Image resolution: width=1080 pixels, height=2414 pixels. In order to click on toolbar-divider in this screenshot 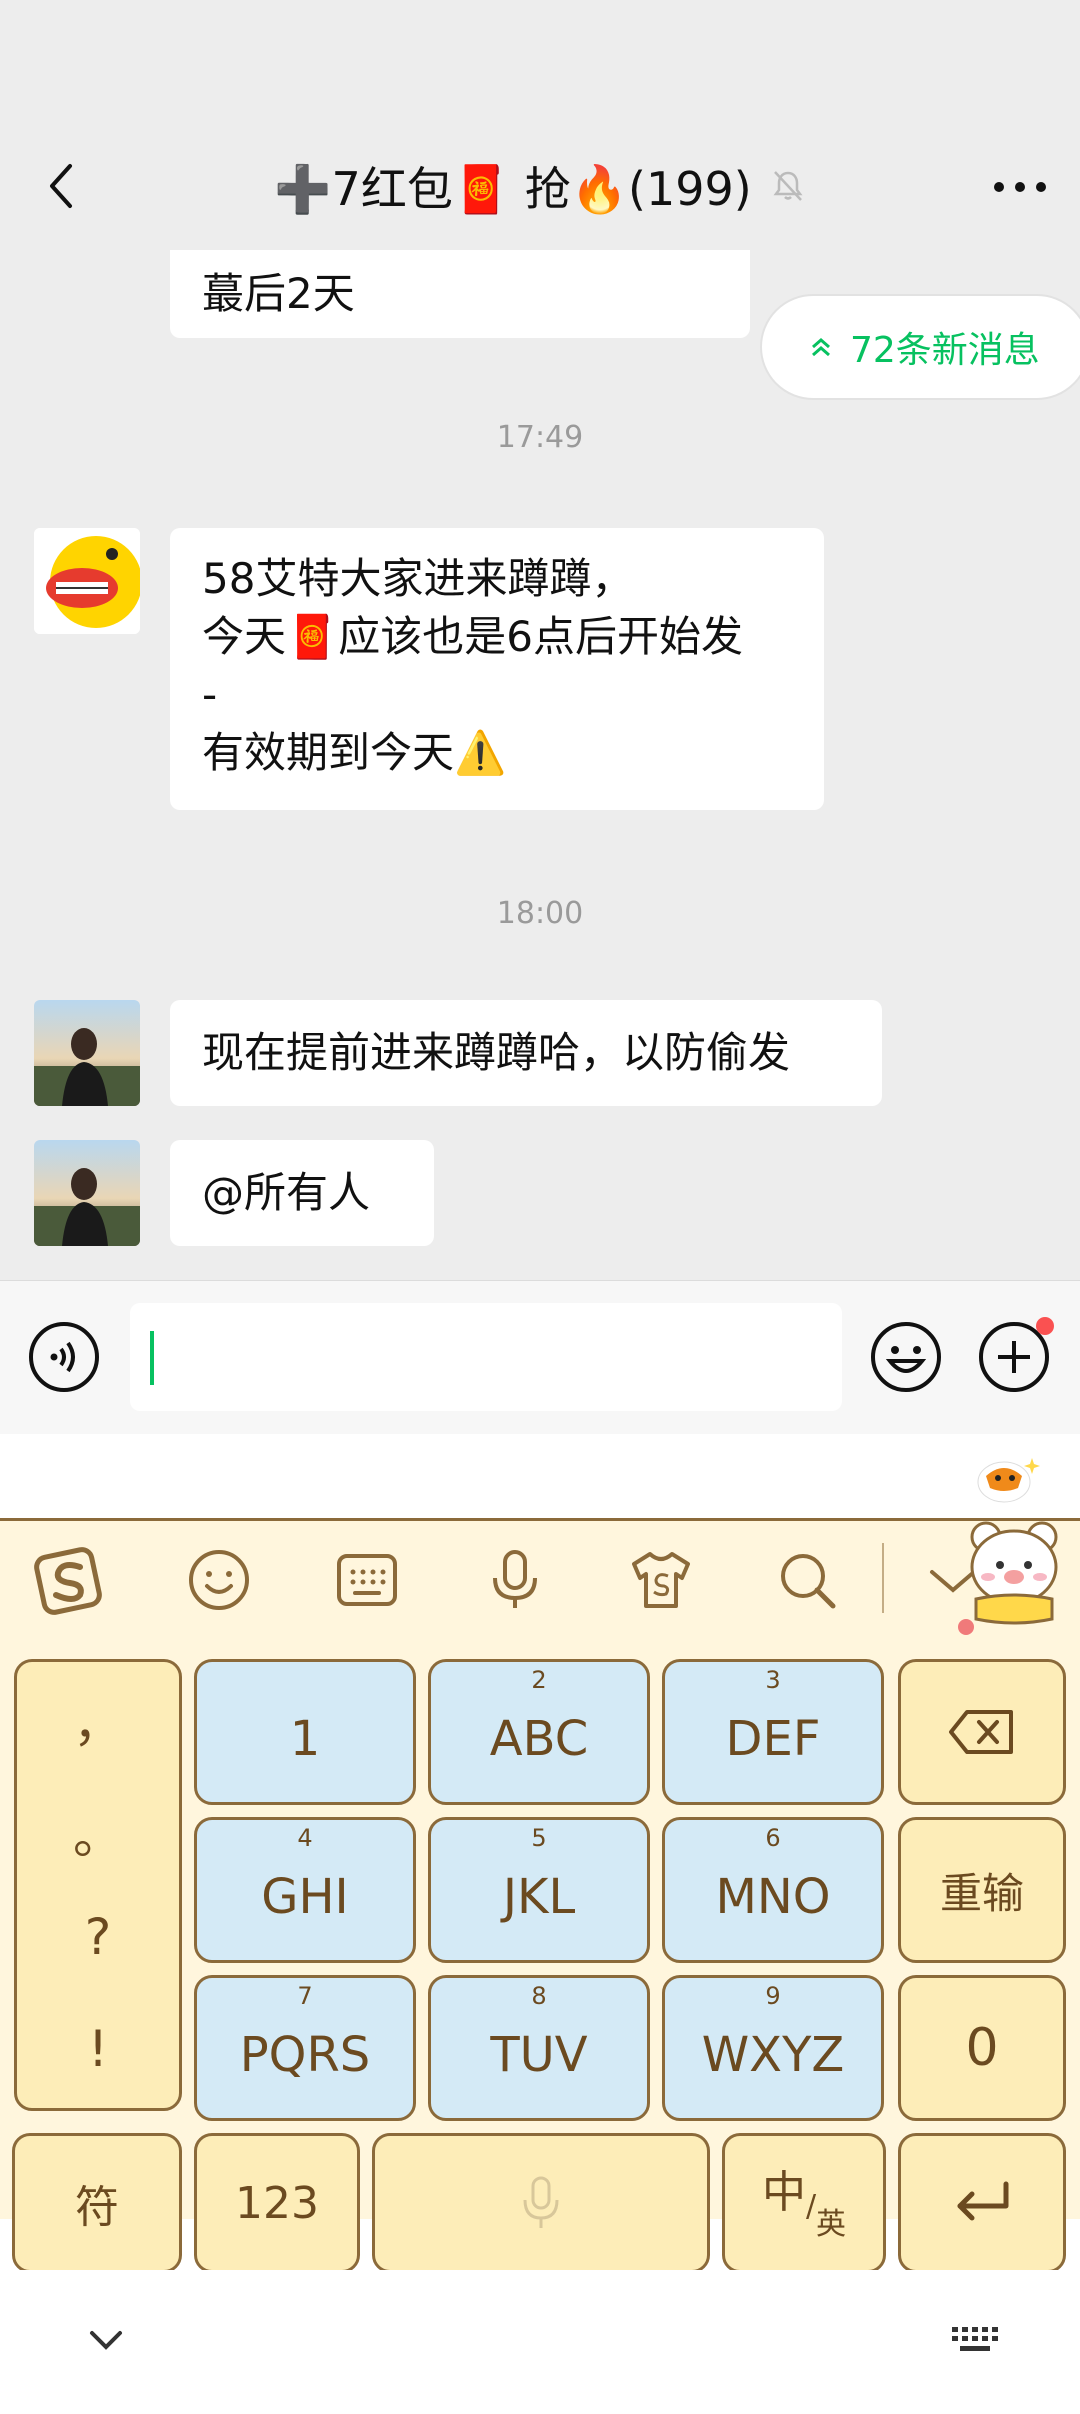, I will do `click(883, 1578)`.